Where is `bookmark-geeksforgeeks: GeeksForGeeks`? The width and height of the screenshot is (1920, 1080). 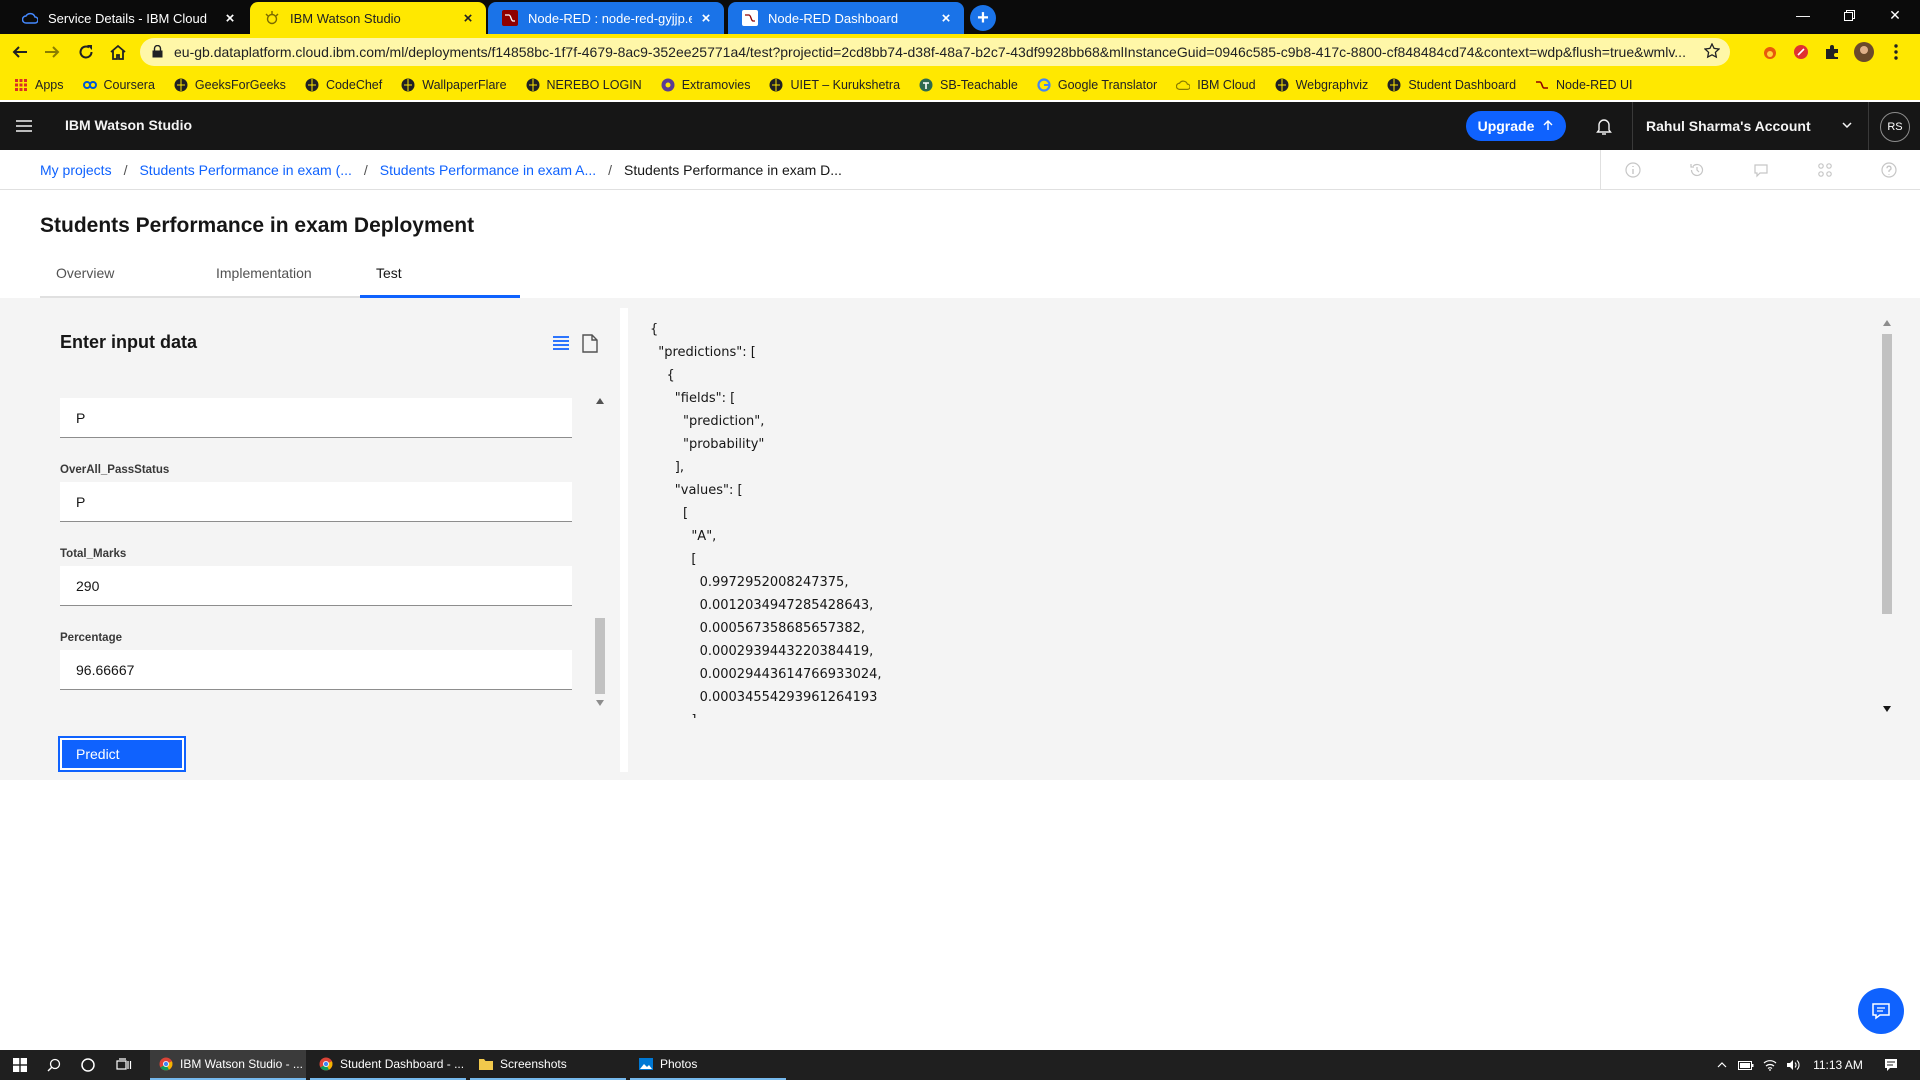
bookmark-geeksforgeeks: GeeksForGeeks is located at coordinates (230, 85).